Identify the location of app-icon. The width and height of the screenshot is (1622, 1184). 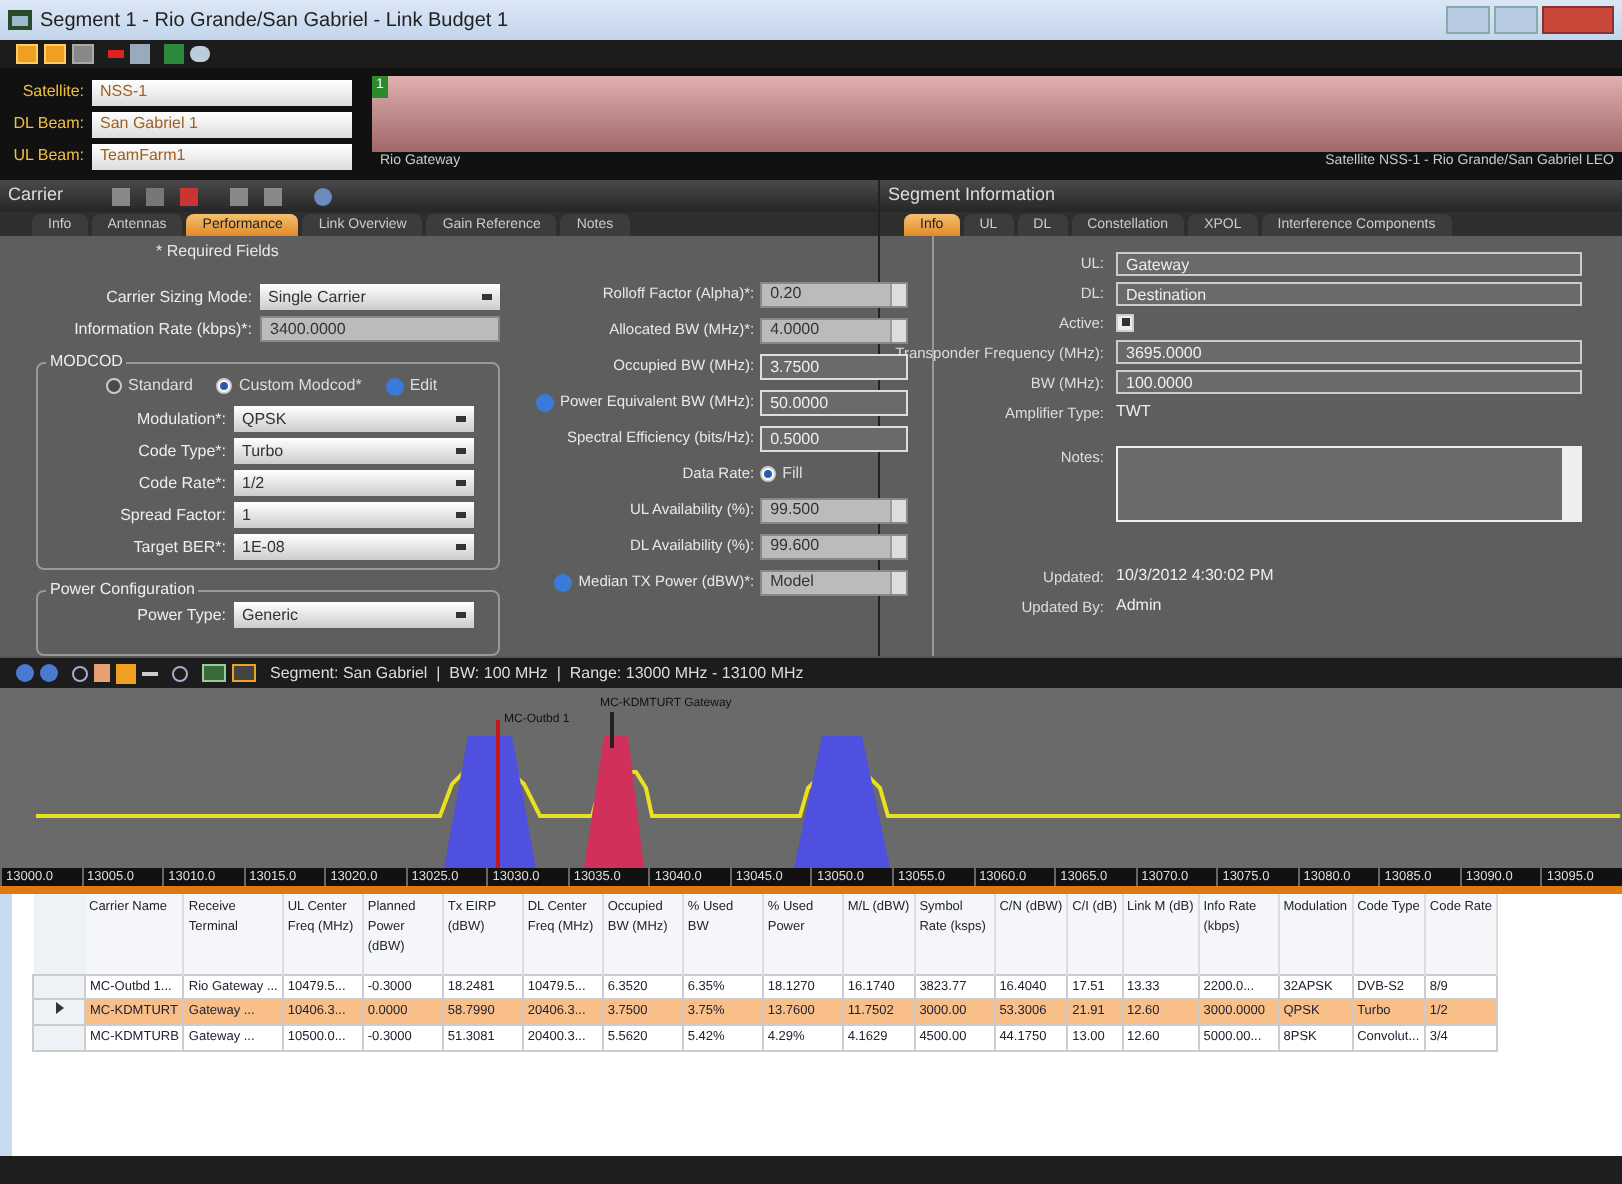
(20, 20).